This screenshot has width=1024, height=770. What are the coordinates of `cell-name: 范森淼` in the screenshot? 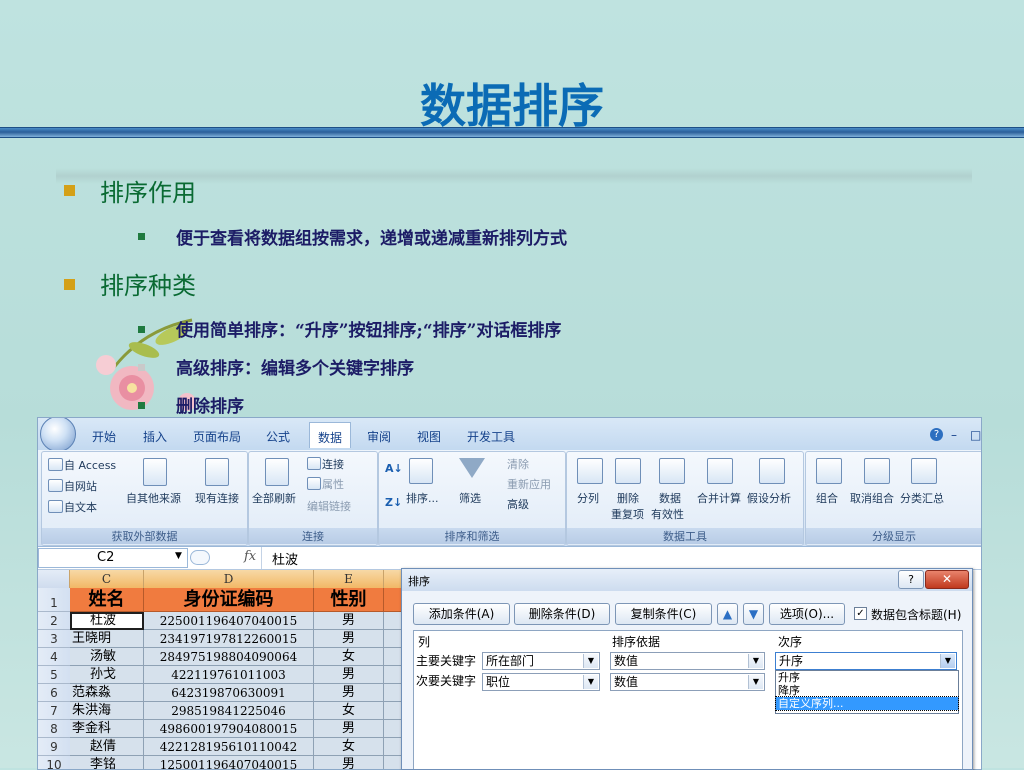 It's located at (107, 693).